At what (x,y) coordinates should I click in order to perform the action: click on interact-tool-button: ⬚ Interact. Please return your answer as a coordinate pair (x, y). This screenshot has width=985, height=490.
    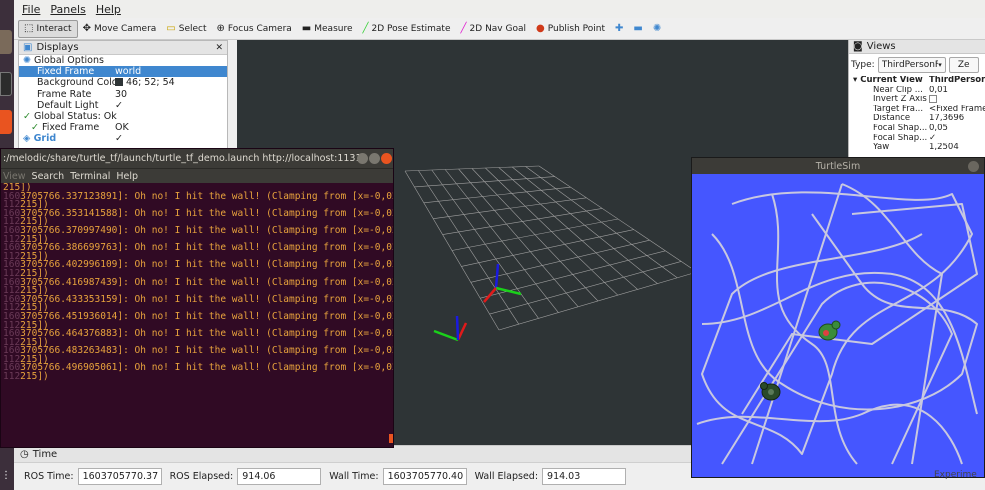
    Looking at the image, I should click on (48, 28).